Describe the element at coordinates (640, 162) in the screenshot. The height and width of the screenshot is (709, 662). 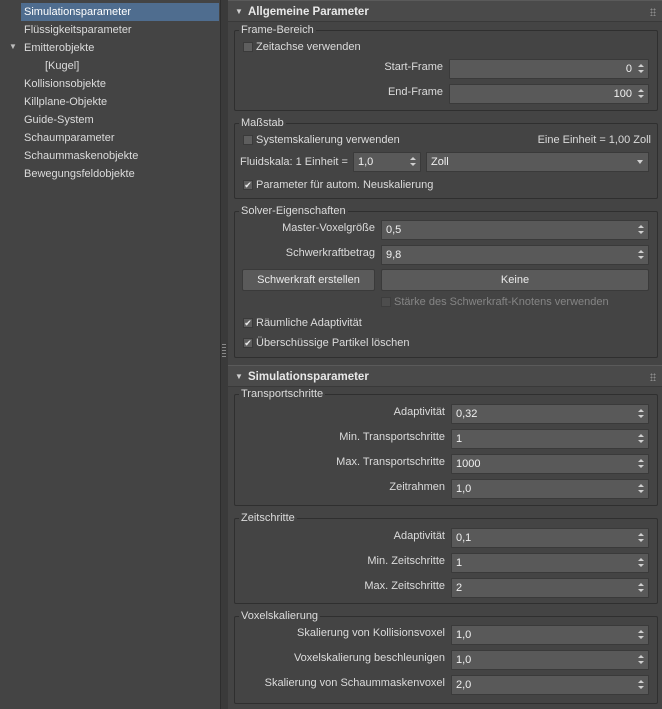
I see `chevron-down-icon` at that location.